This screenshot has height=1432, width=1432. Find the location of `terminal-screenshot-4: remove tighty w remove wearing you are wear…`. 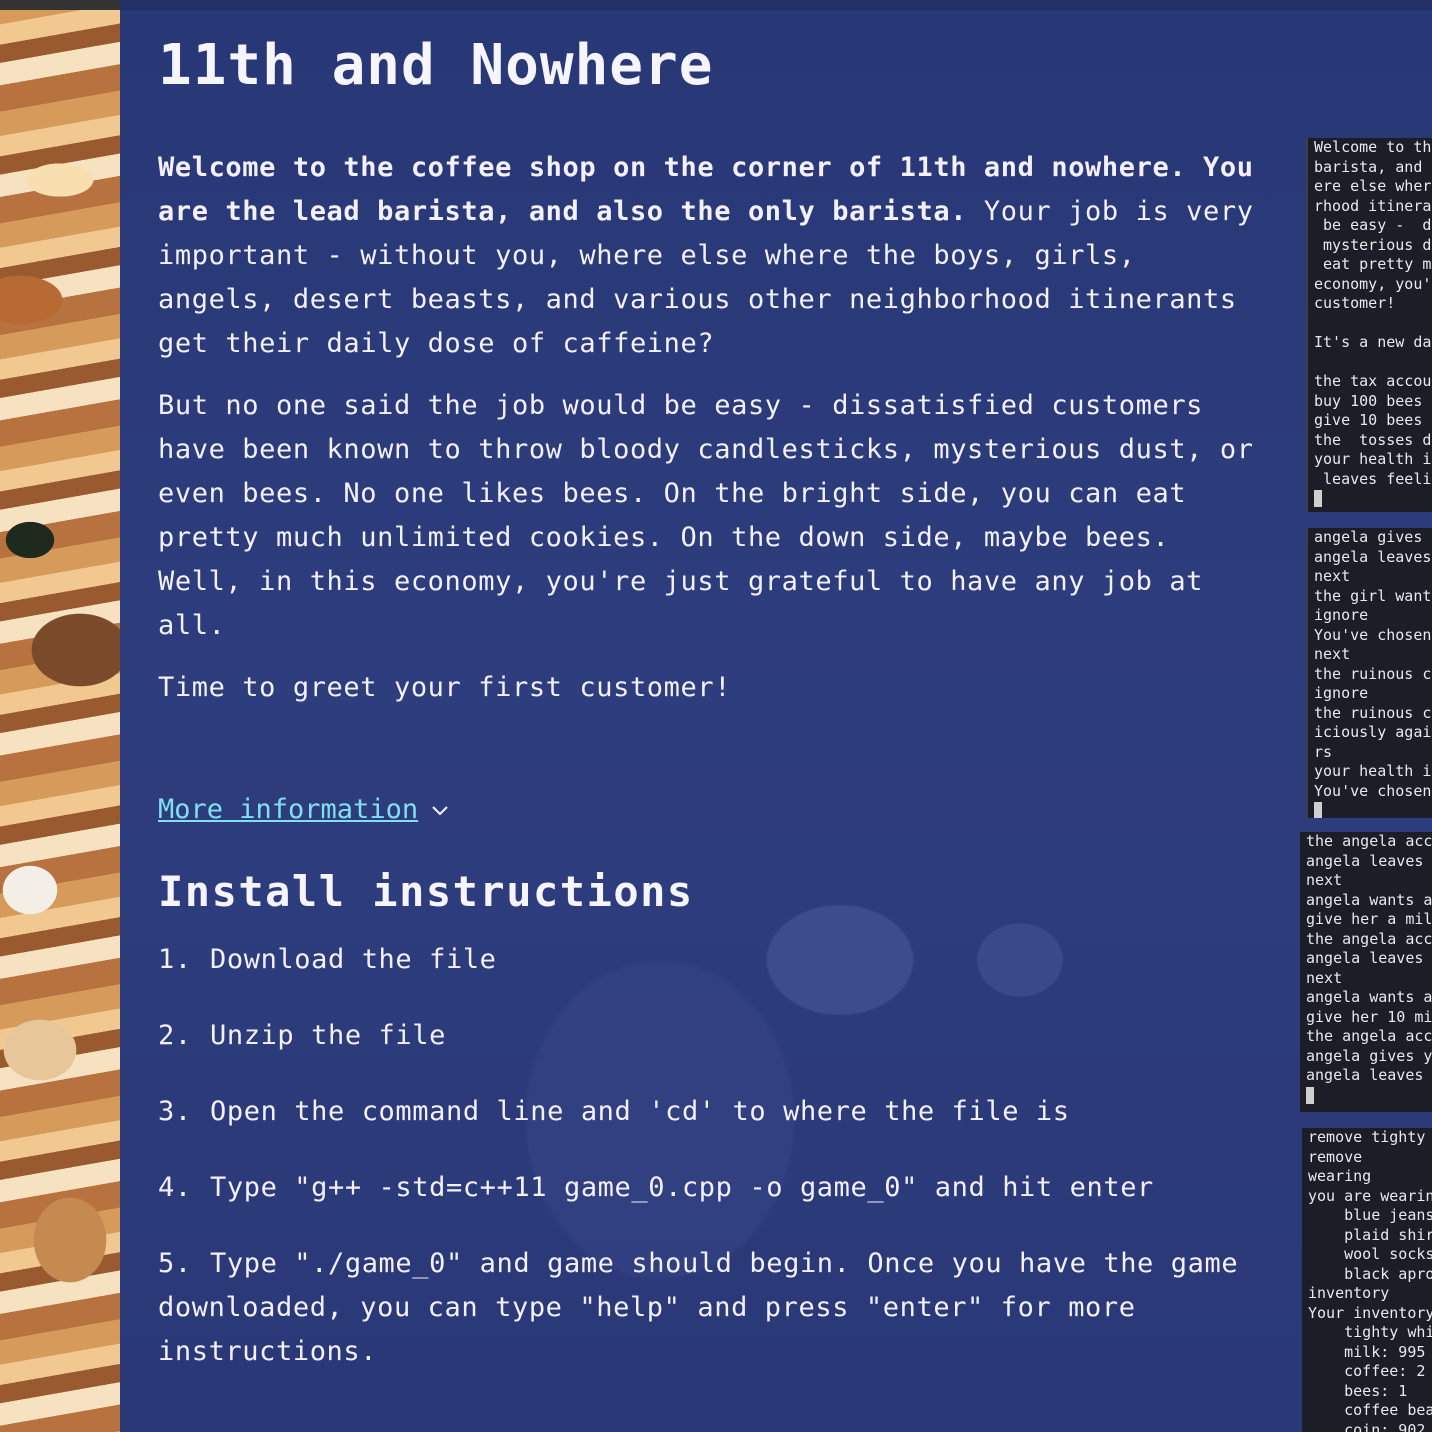

terminal-screenshot-4: remove tighty w remove wearing you are wear… is located at coordinates (1367, 1280).